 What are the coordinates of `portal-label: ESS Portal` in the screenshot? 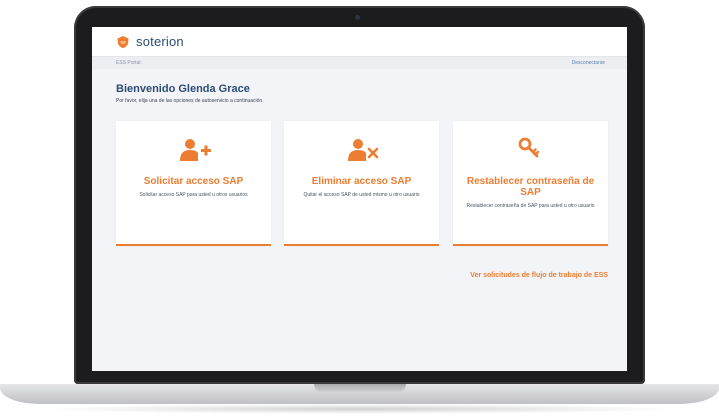 It's located at (128, 63).